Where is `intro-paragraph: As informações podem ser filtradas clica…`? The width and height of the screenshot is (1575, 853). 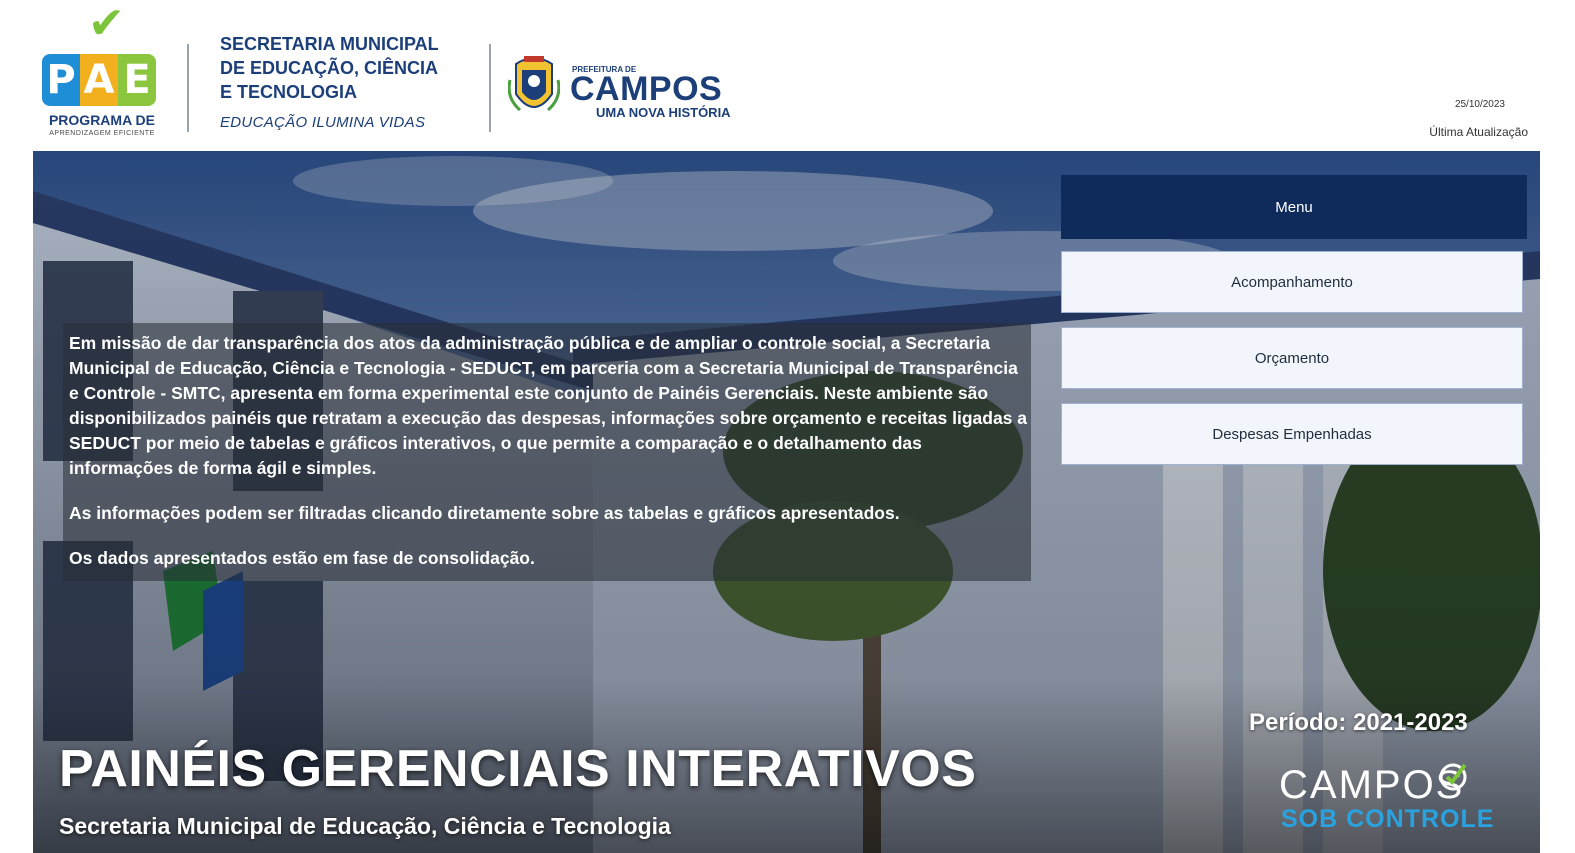
intro-paragraph: As informações podem ser filtradas clica… is located at coordinates (484, 513).